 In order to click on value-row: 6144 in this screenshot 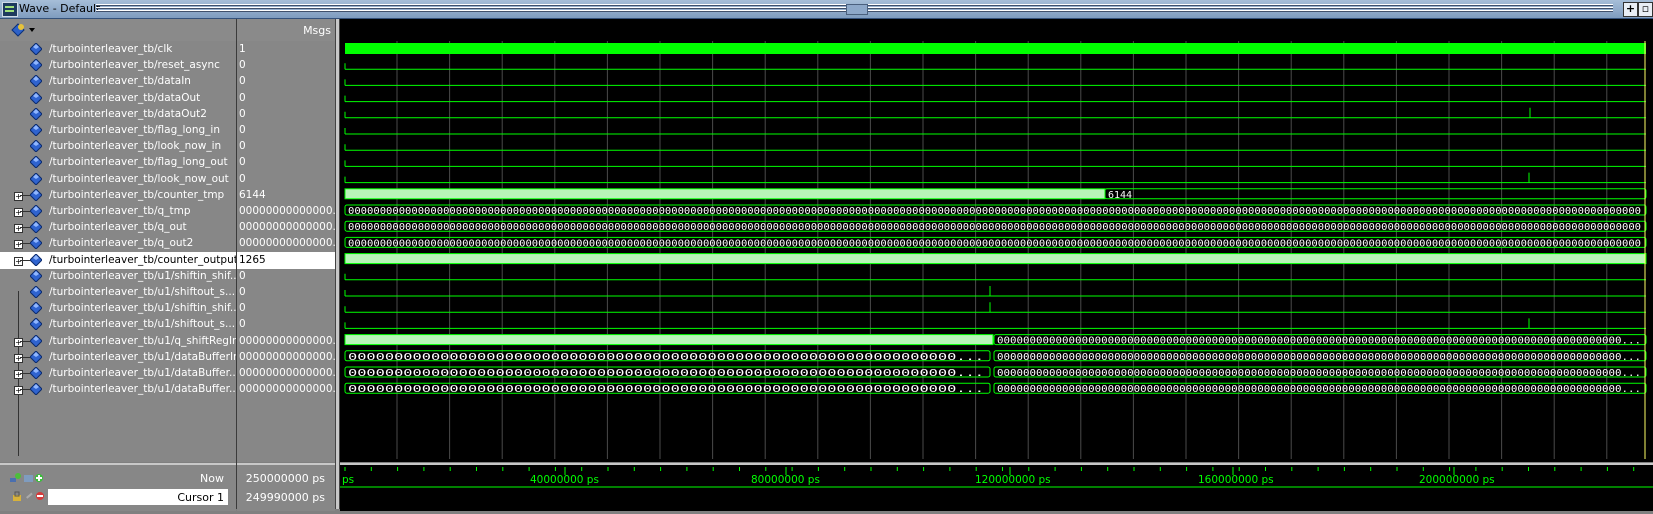, I will do `click(286, 195)`.